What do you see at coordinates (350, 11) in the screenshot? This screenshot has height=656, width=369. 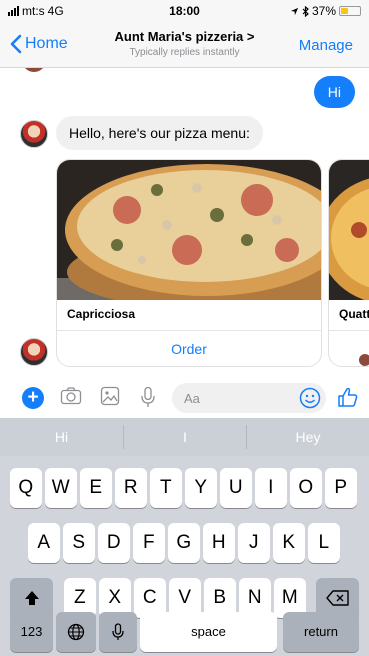 I see `battery-icon` at bounding box center [350, 11].